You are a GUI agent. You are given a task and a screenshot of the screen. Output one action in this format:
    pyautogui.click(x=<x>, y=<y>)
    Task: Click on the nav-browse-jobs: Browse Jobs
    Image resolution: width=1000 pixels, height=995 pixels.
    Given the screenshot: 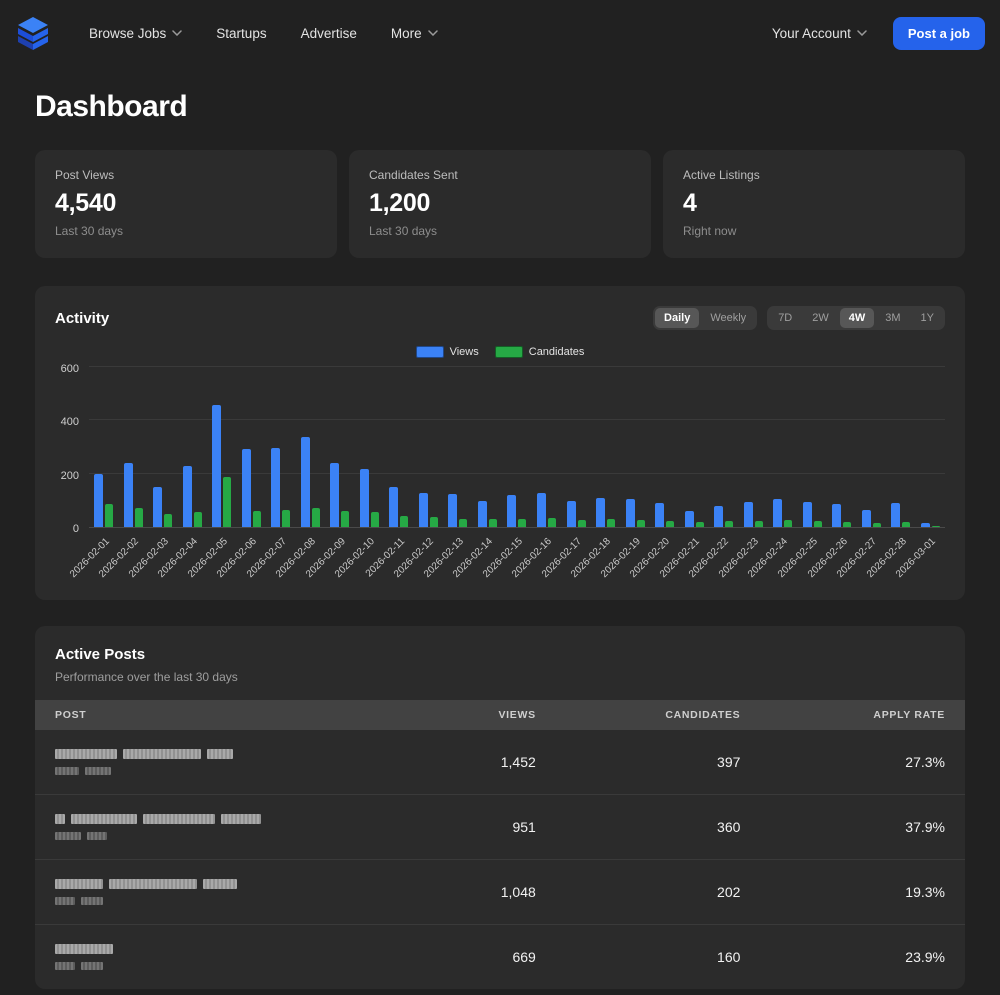 What is the action you would take?
    pyautogui.click(x=136, y=33)
    